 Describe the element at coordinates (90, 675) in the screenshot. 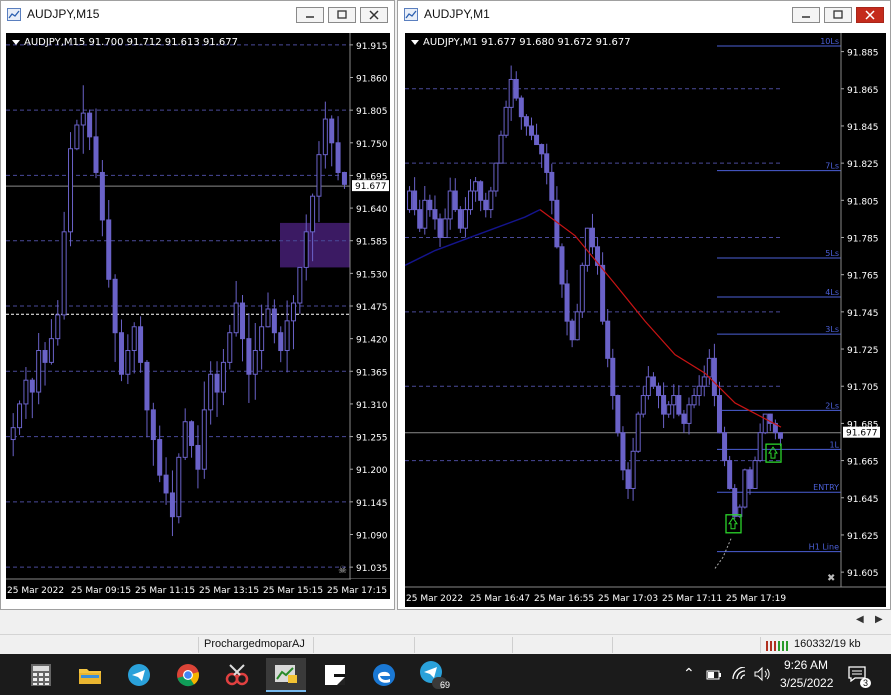

I see `file-explorer-icon` at that location.